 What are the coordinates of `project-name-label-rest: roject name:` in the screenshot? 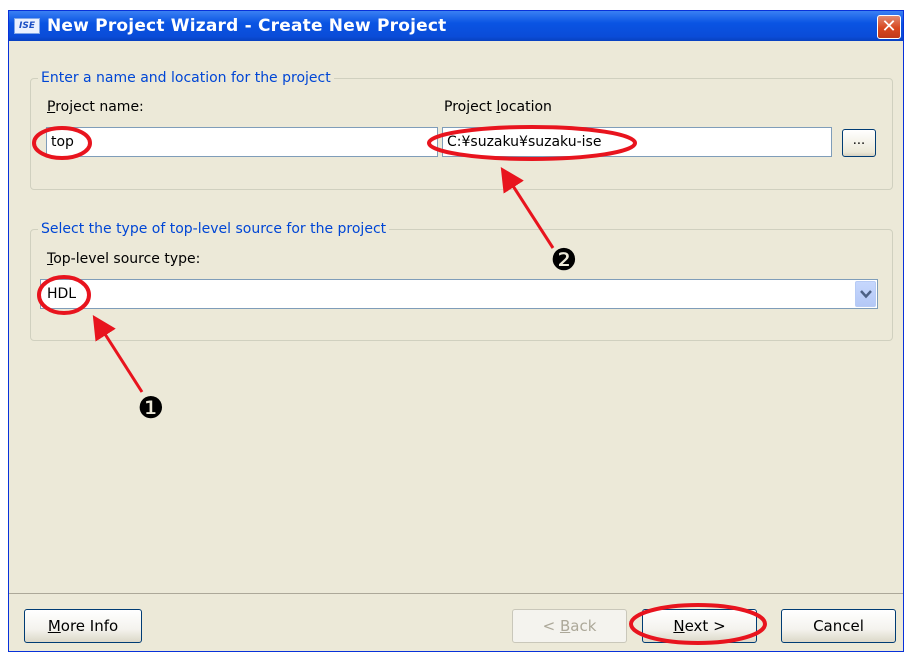 It's located at (99, 107).